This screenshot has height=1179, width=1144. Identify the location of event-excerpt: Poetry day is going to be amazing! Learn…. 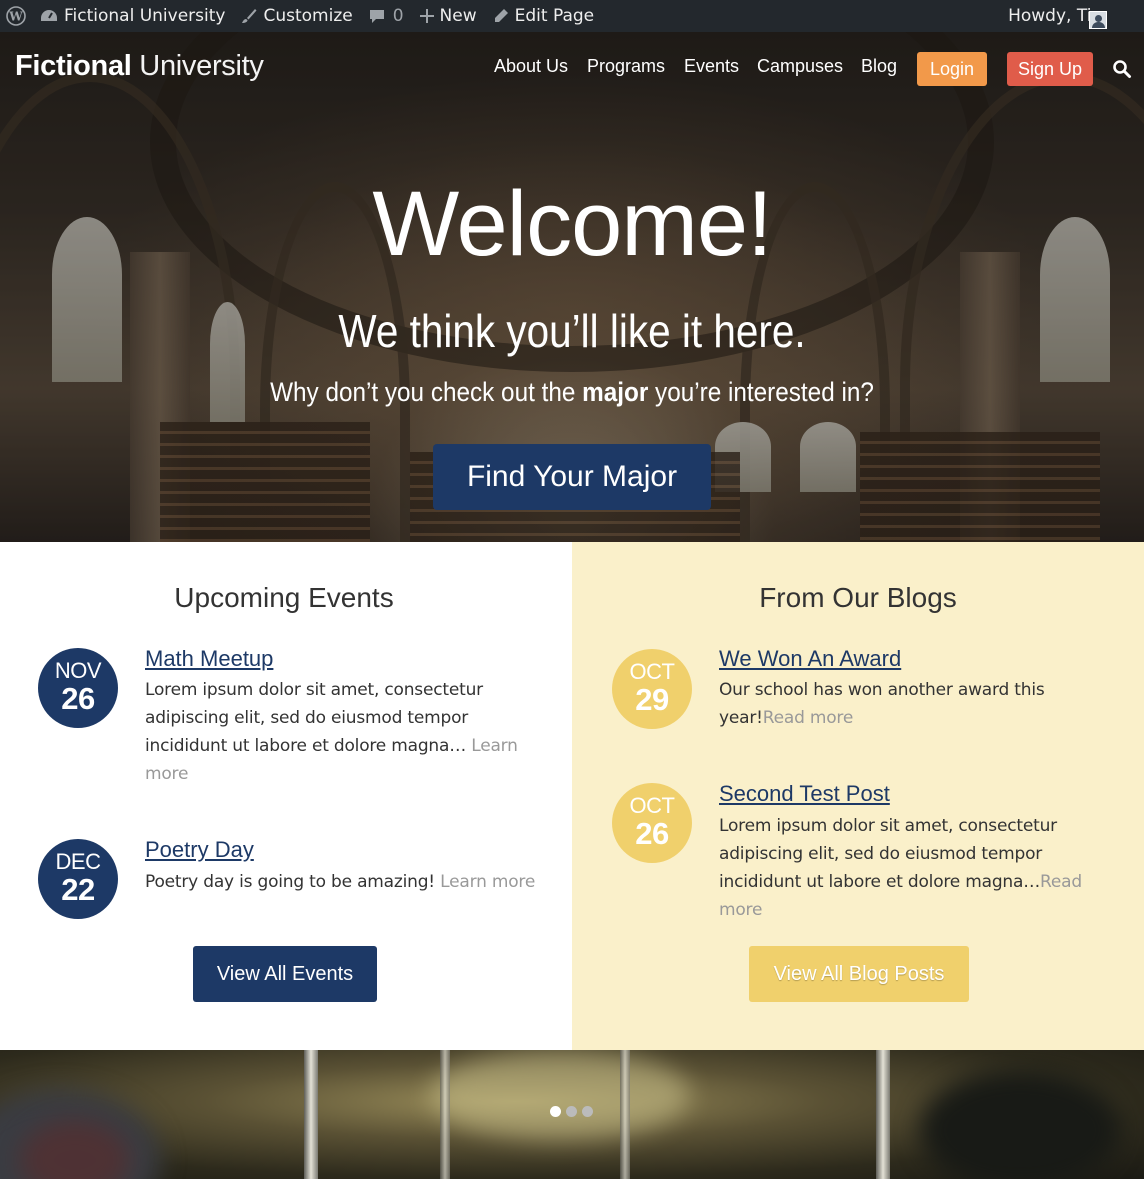
(345, 882).